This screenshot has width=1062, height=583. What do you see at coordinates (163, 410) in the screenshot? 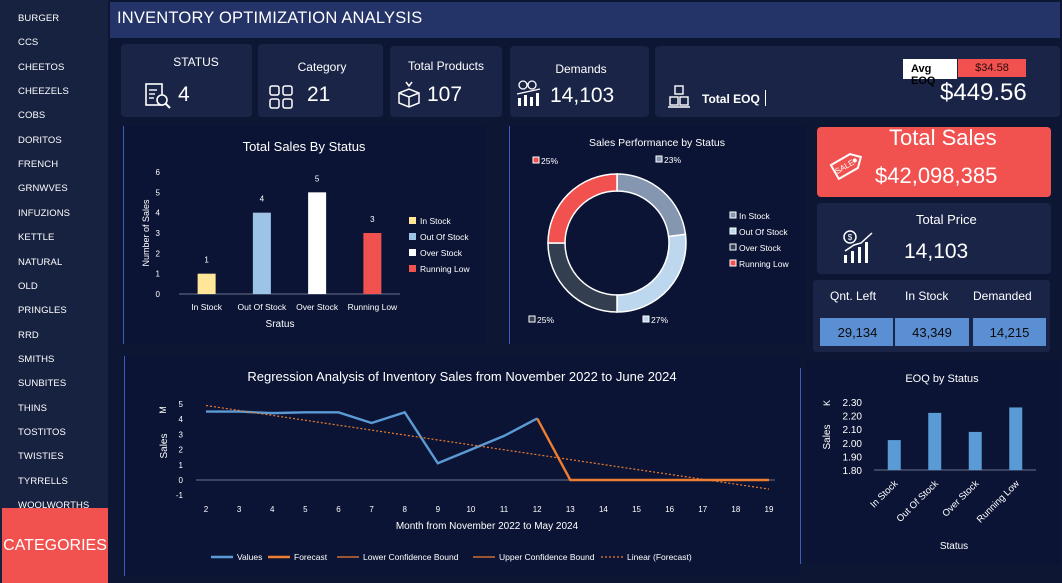
I see `y-unit-label: M` at bounding box center [163, 410].